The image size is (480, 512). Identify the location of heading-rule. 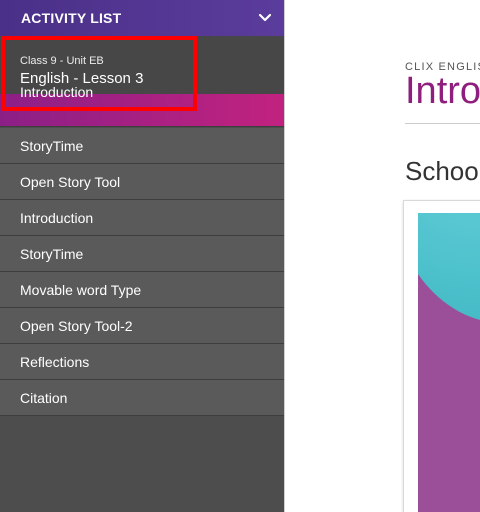
(442, 123).